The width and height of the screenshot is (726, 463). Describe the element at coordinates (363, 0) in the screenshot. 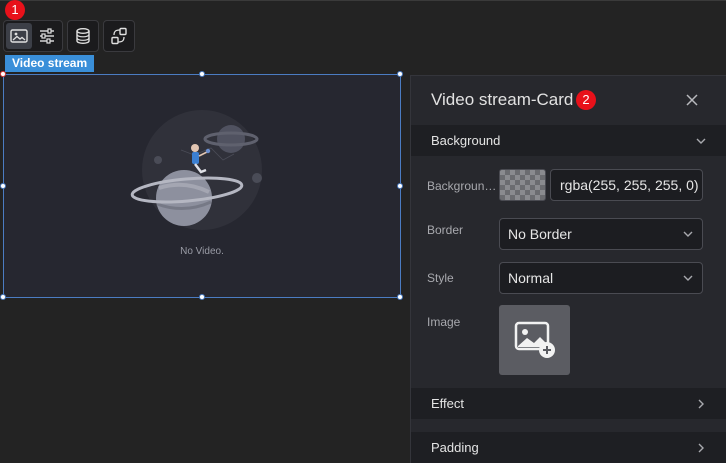

I see `top-divider` at that location.